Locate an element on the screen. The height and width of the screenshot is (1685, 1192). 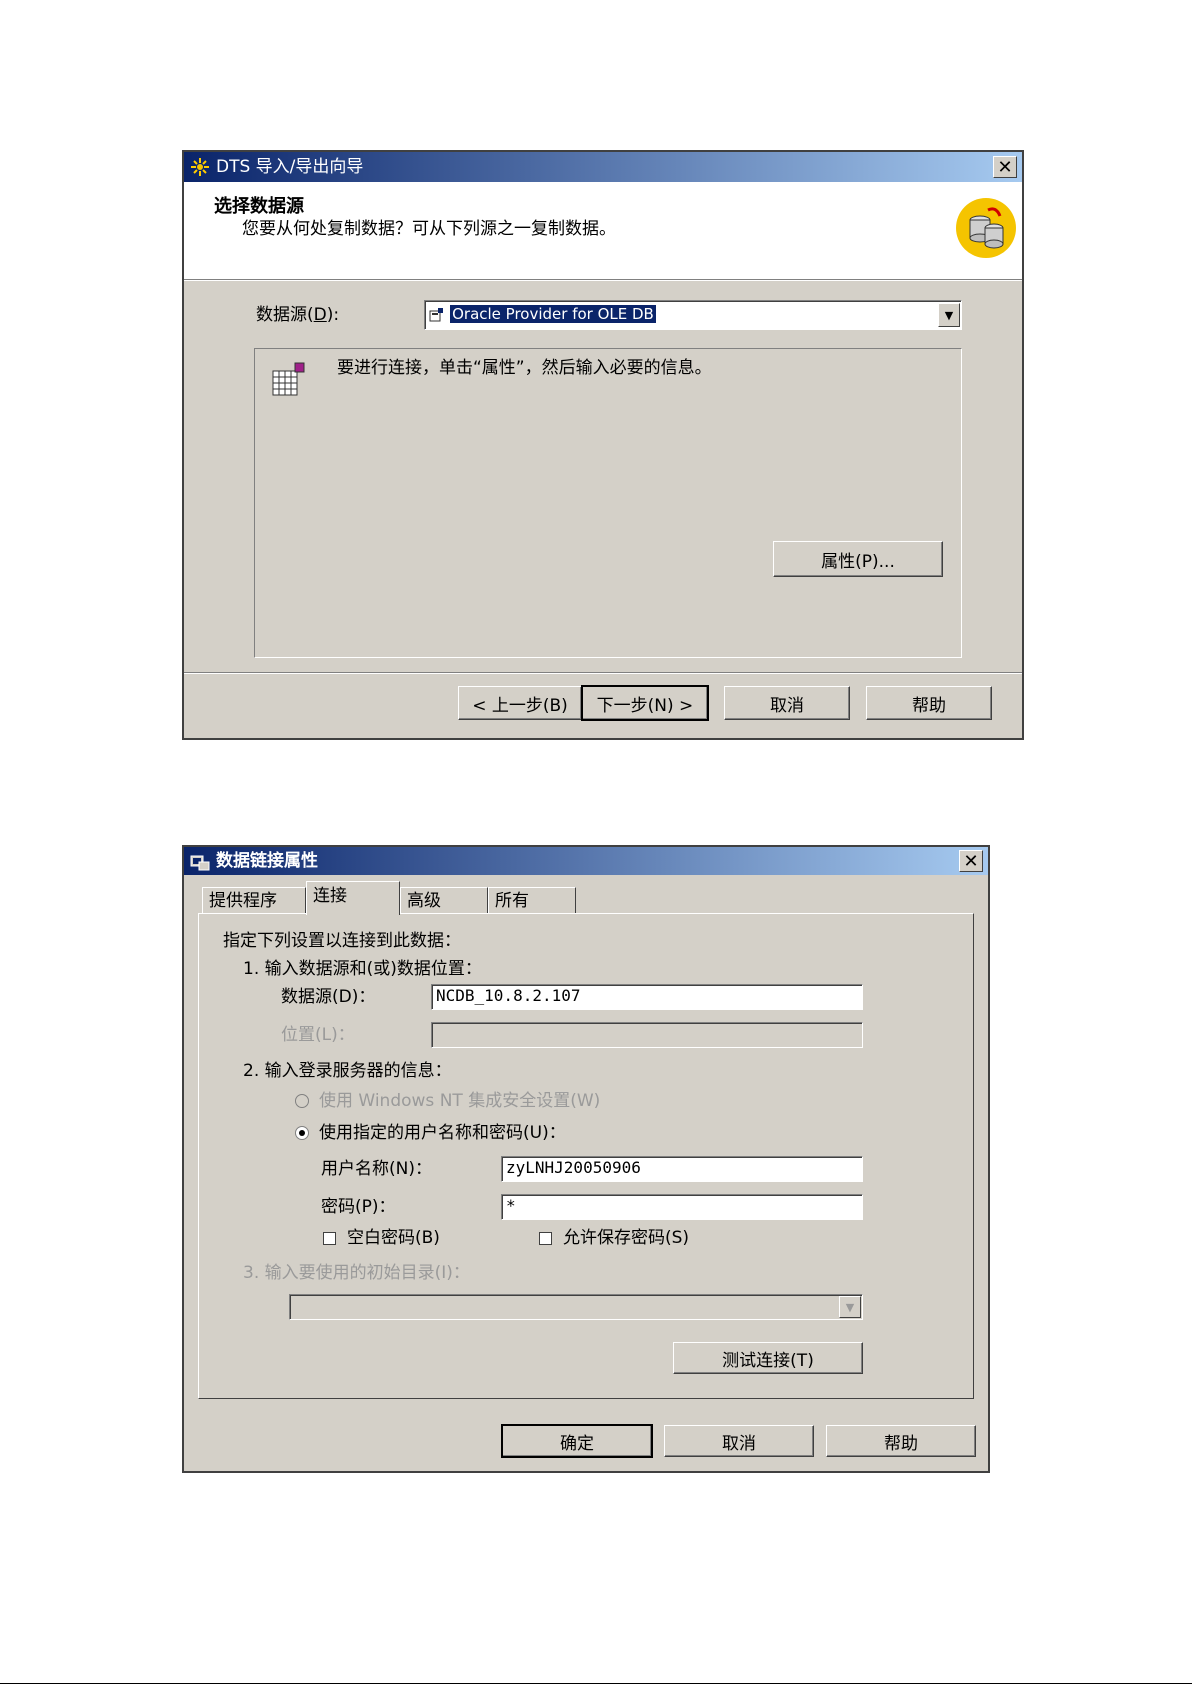
connection-info-text: 要进行连接，单击“属性”，然后输入必要的信息。 is located at coordinates (524, 368).